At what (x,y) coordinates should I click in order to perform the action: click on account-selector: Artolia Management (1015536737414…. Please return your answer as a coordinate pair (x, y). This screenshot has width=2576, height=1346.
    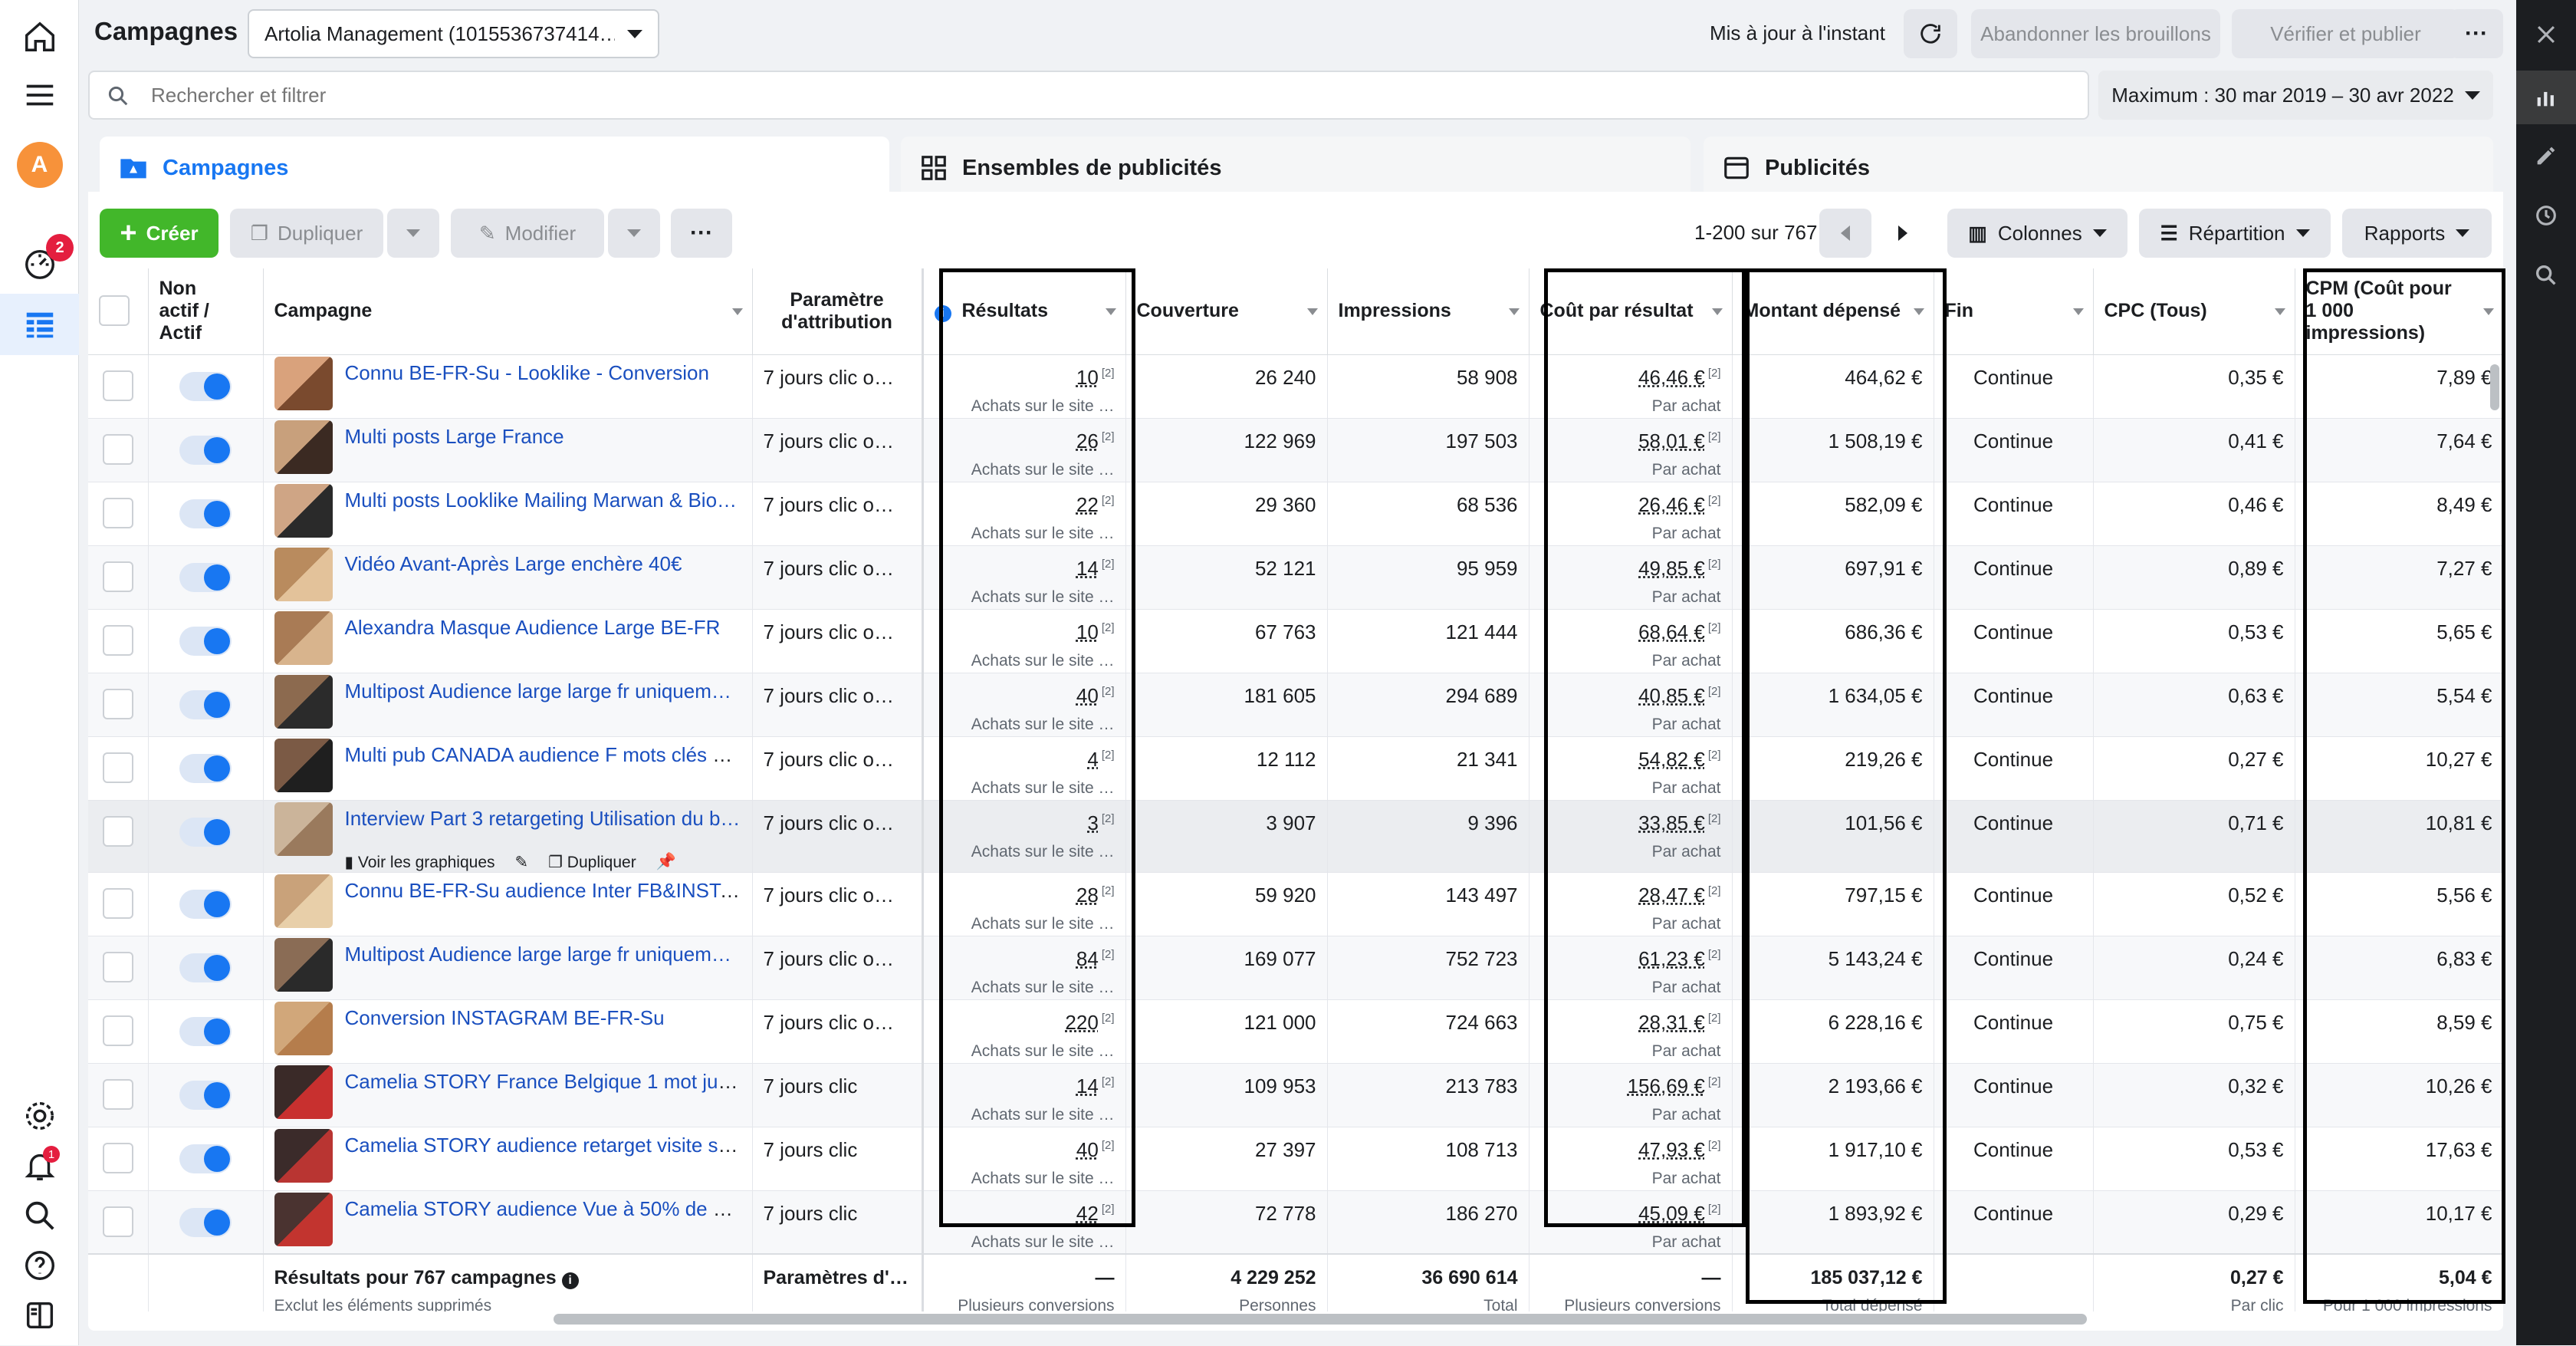
    Looking at the image, I should click on (453, 33).